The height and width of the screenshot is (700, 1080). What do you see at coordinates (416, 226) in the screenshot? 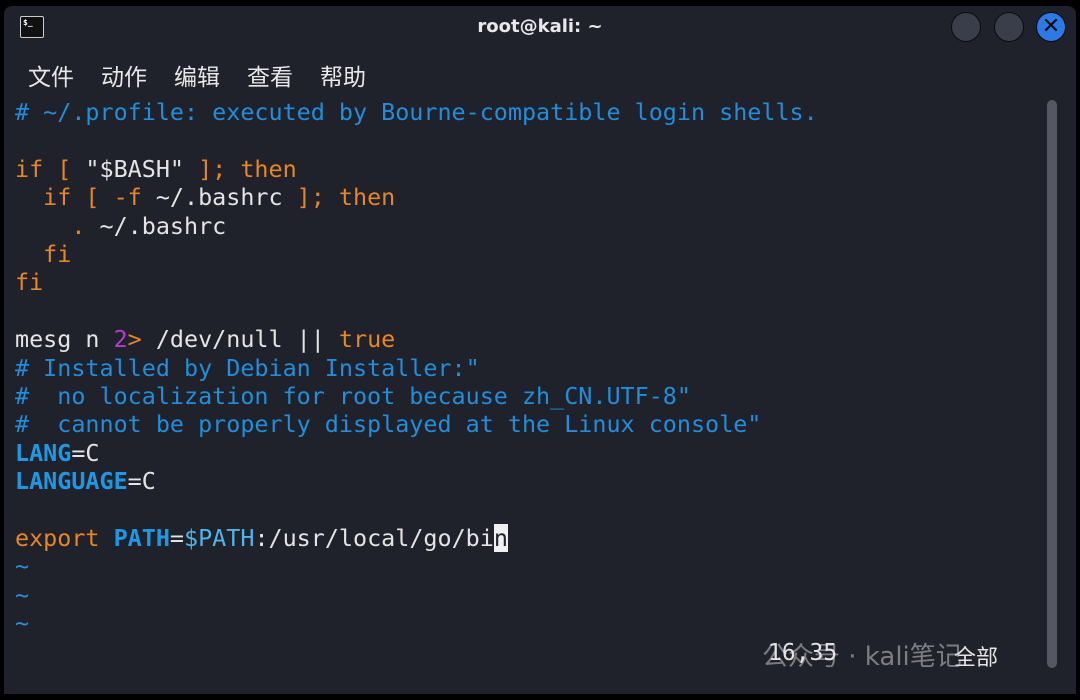
I see `editor-line: . ~/.bashrc` at bounding box center [416, 226].